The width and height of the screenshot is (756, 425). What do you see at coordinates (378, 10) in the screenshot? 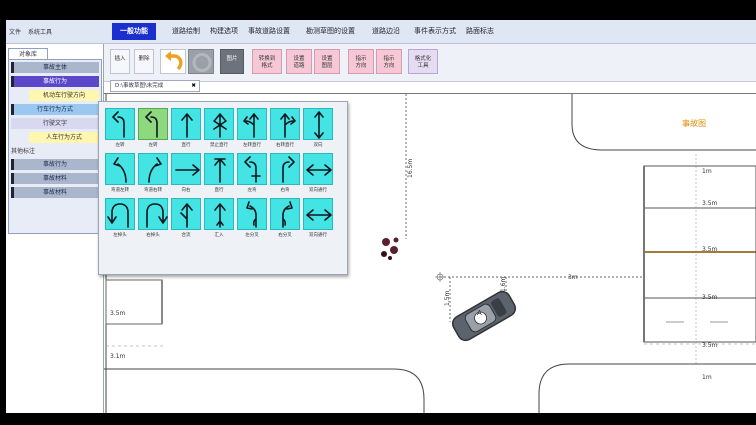
I see `video-letterbox-top` at bounding box center [378, 10].